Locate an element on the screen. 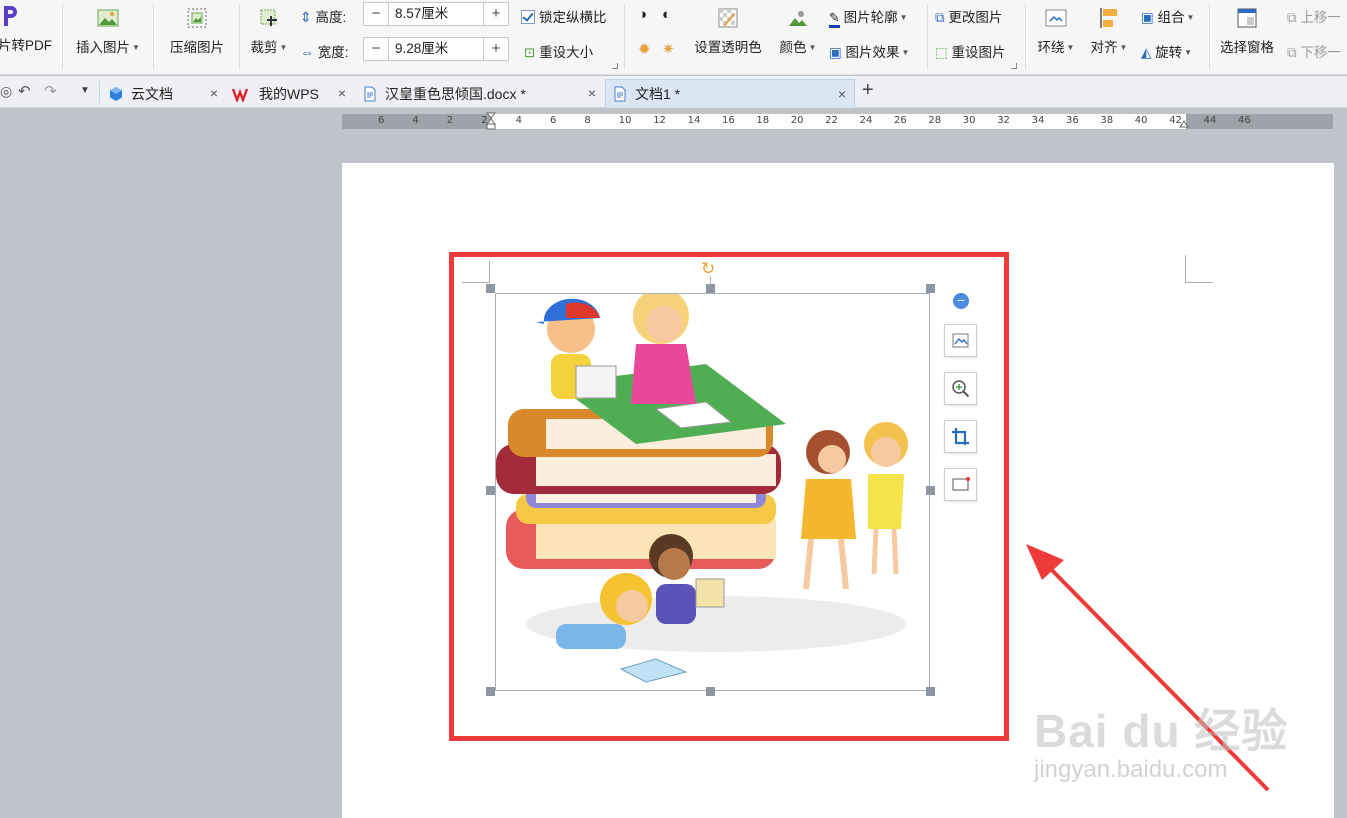 Image resolution: width=1347 pixels, height=818 pixels. redo-icon: ↷ is located at coordinates (50, 91).